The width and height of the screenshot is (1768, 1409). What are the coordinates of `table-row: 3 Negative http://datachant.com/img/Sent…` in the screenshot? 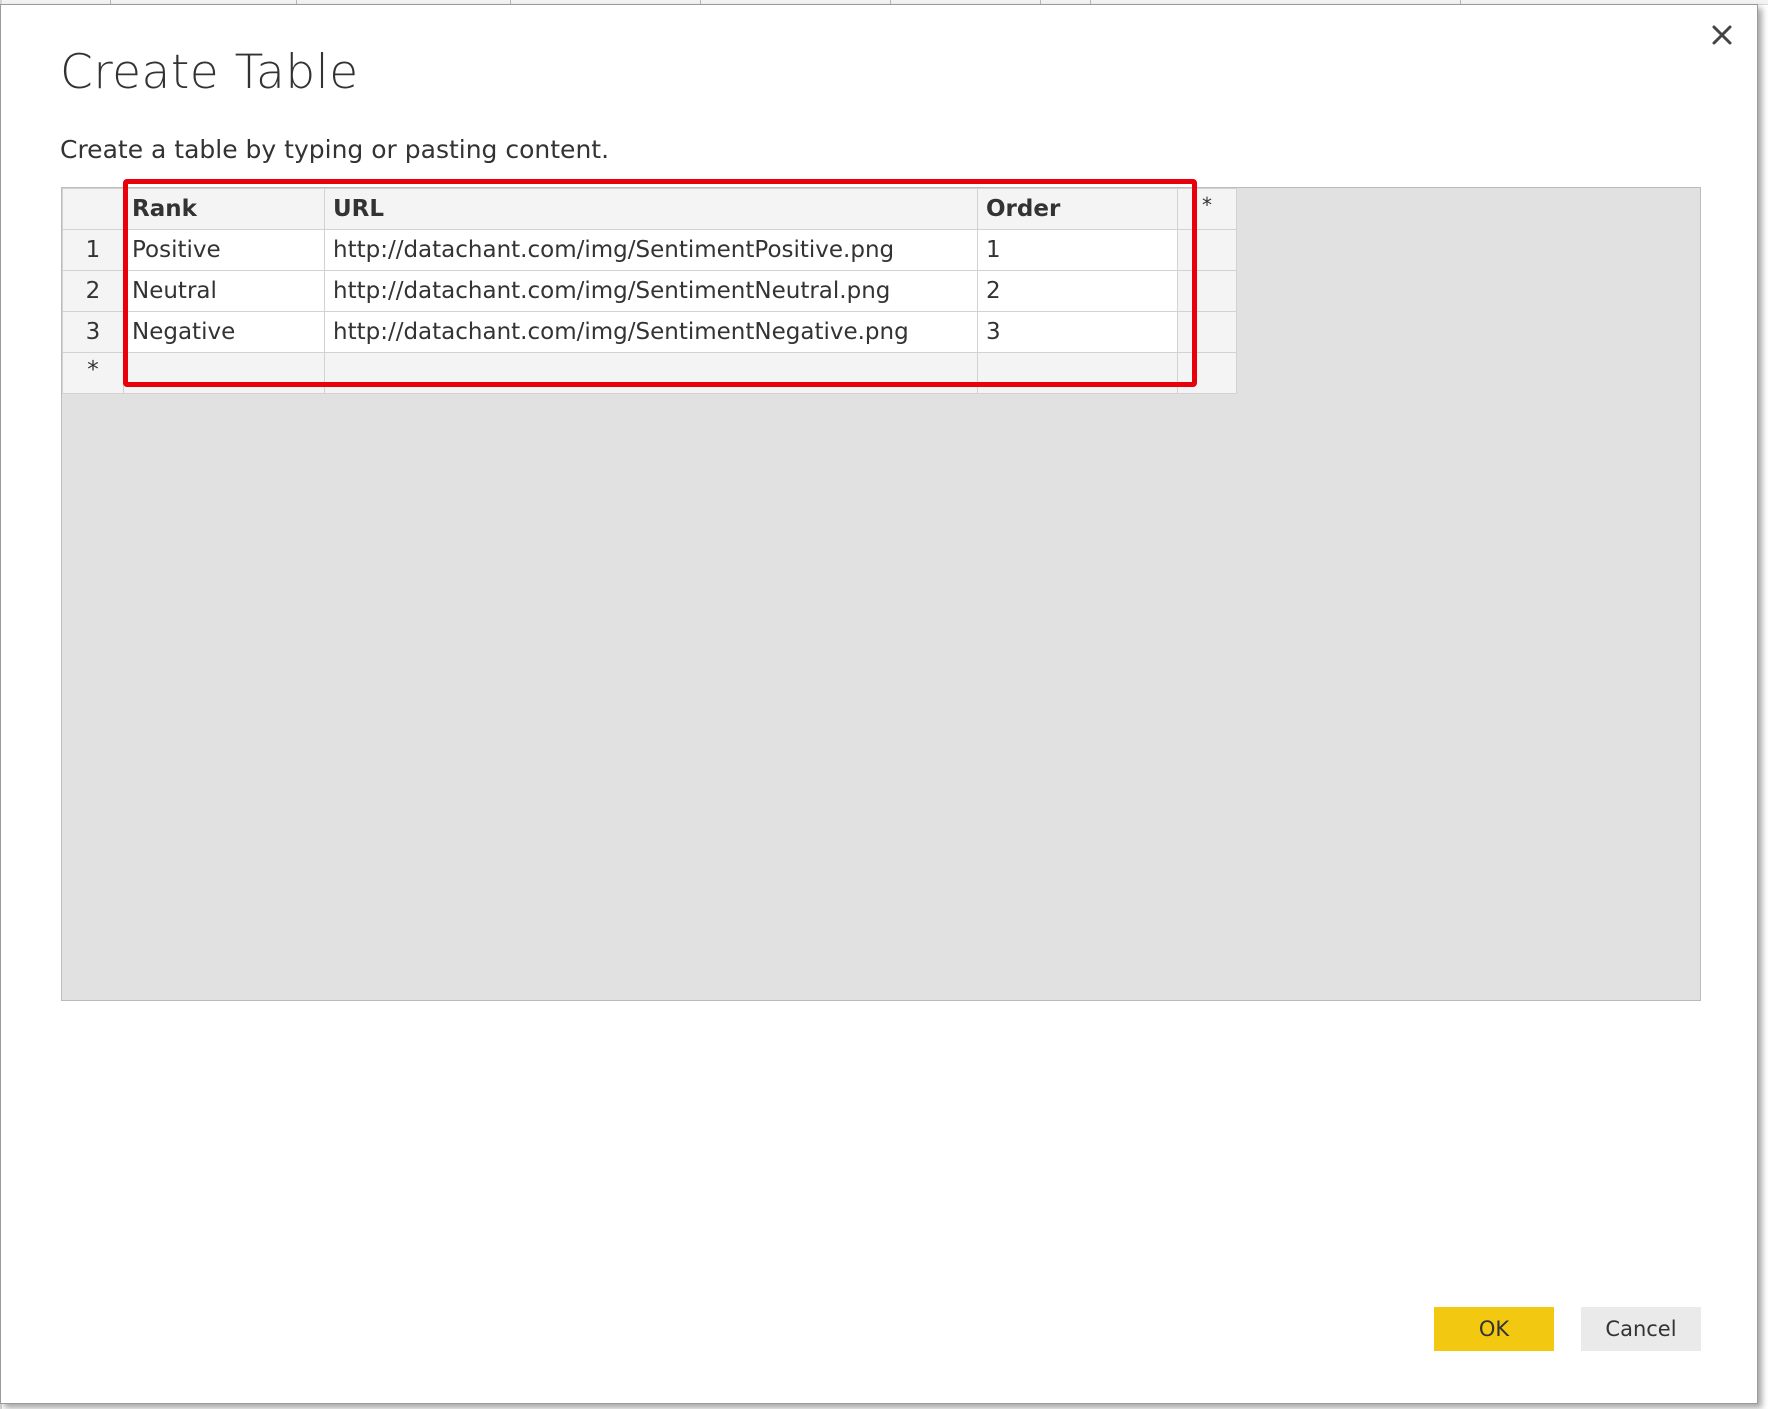 It's located at (649, 332).